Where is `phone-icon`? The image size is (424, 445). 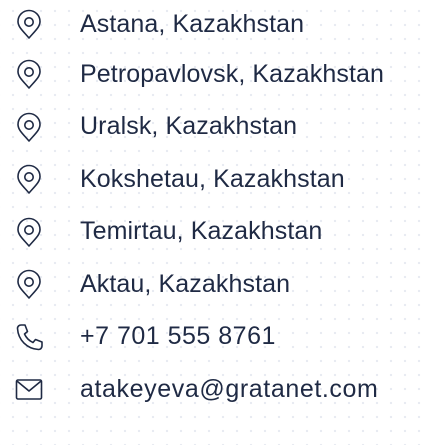 phone-icon is located at coordinates (40, 337).